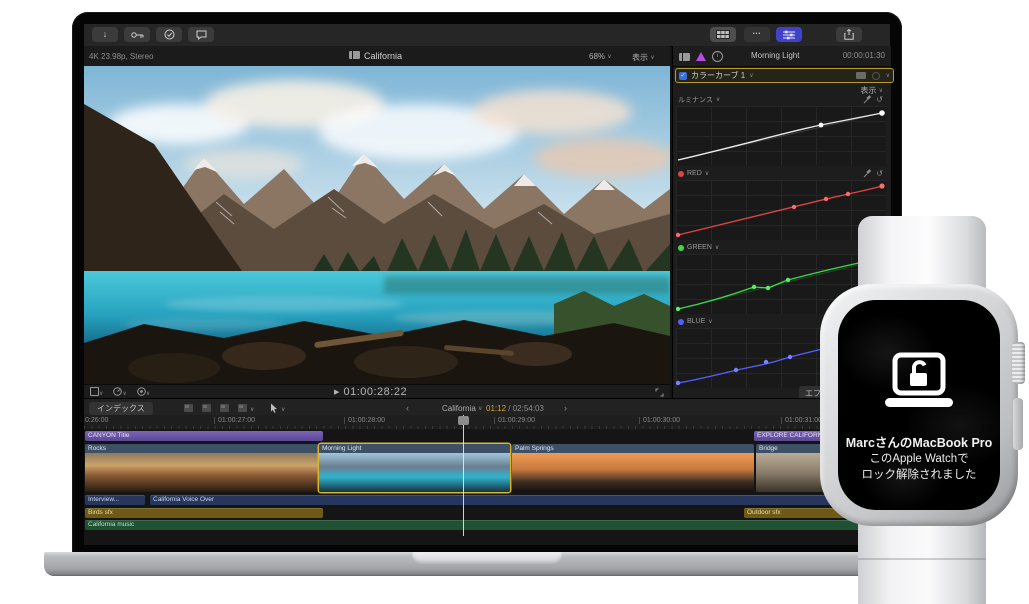 This screenshot has width=1029, height=604. What do you see at coordinates (121, 408) in the screenshot?
I see `index-button: インデックス` at bounding box center [121, 408].